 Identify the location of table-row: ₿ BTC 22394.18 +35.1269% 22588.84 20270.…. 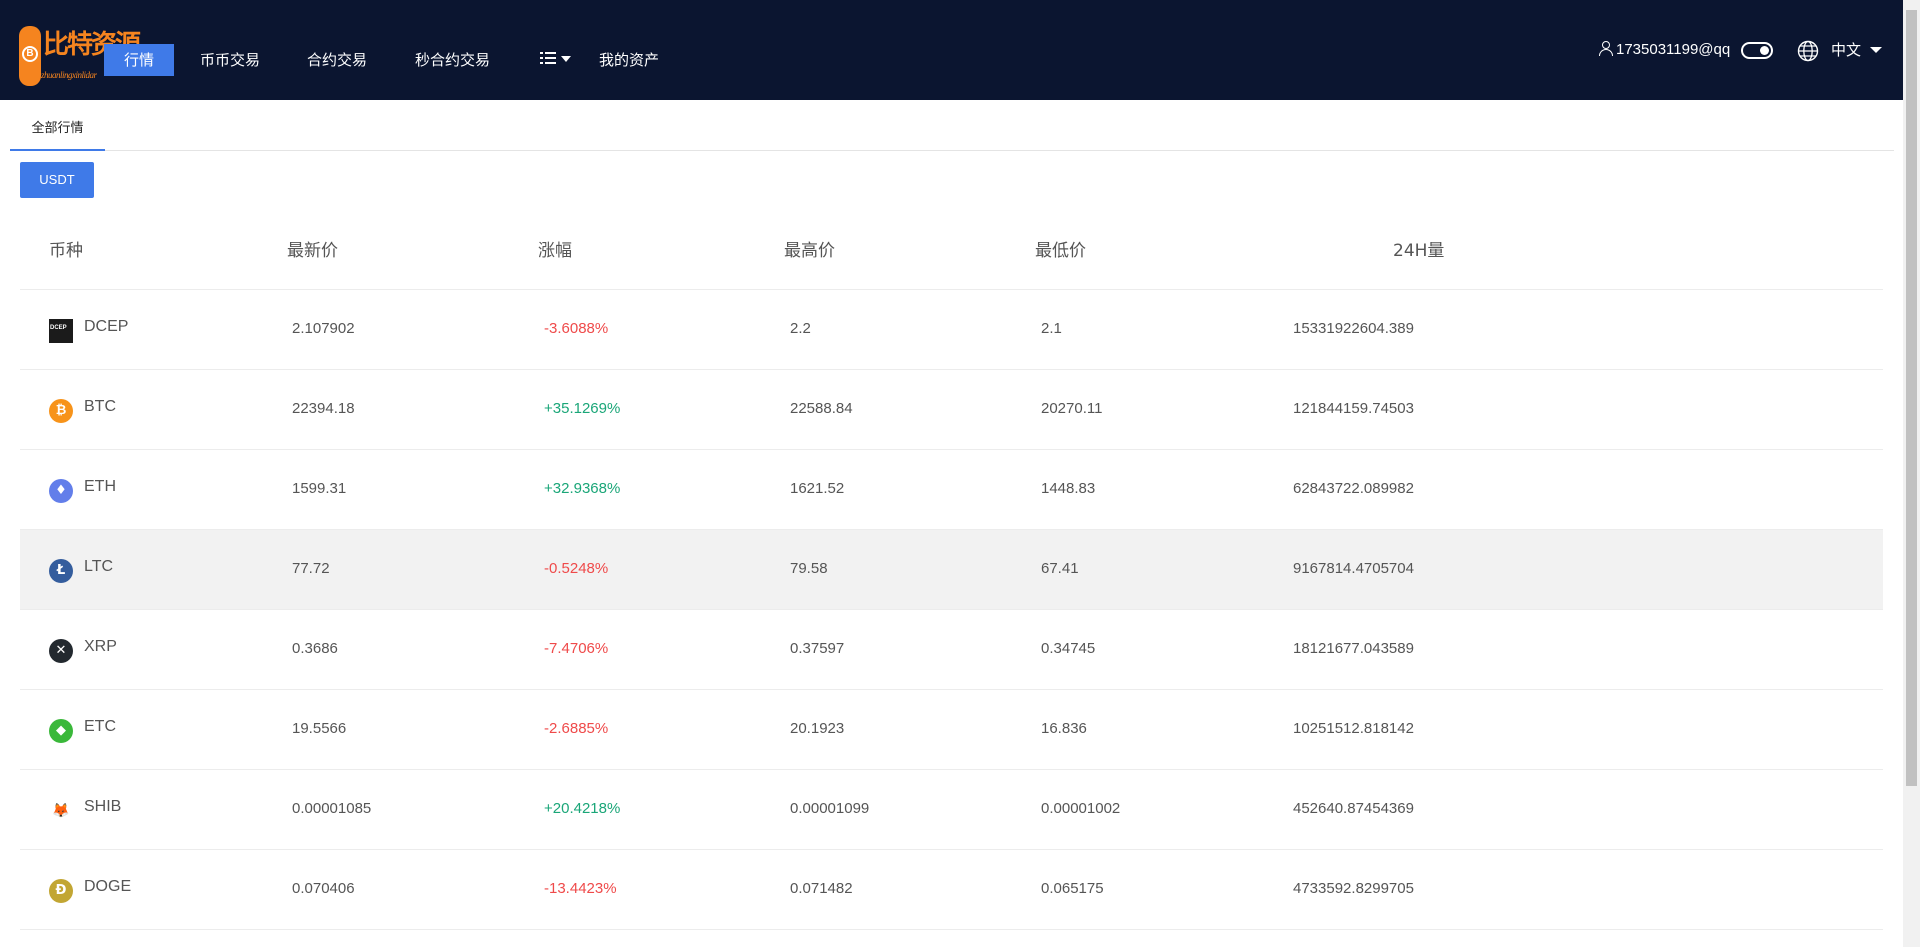
(951, 410).